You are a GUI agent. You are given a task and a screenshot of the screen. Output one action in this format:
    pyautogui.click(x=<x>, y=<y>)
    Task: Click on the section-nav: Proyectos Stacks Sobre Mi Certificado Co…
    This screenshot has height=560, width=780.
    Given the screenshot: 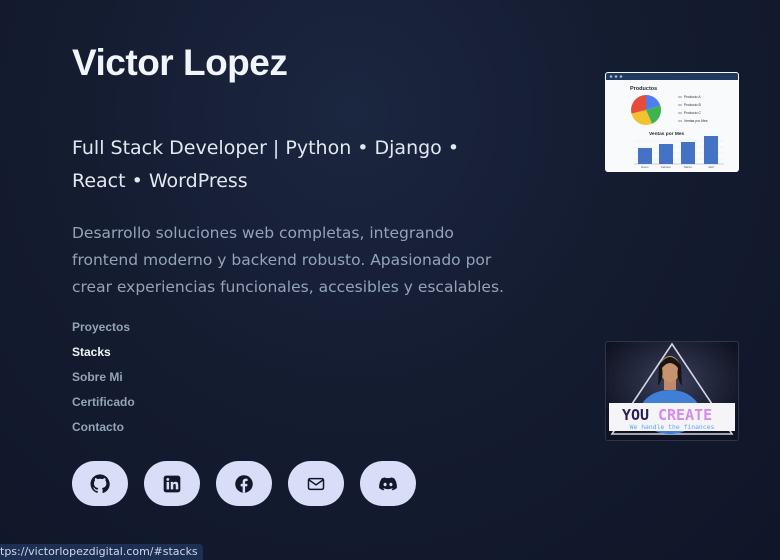 What is the action you would take?
    pyautogui.click(x=103, y=380)
    